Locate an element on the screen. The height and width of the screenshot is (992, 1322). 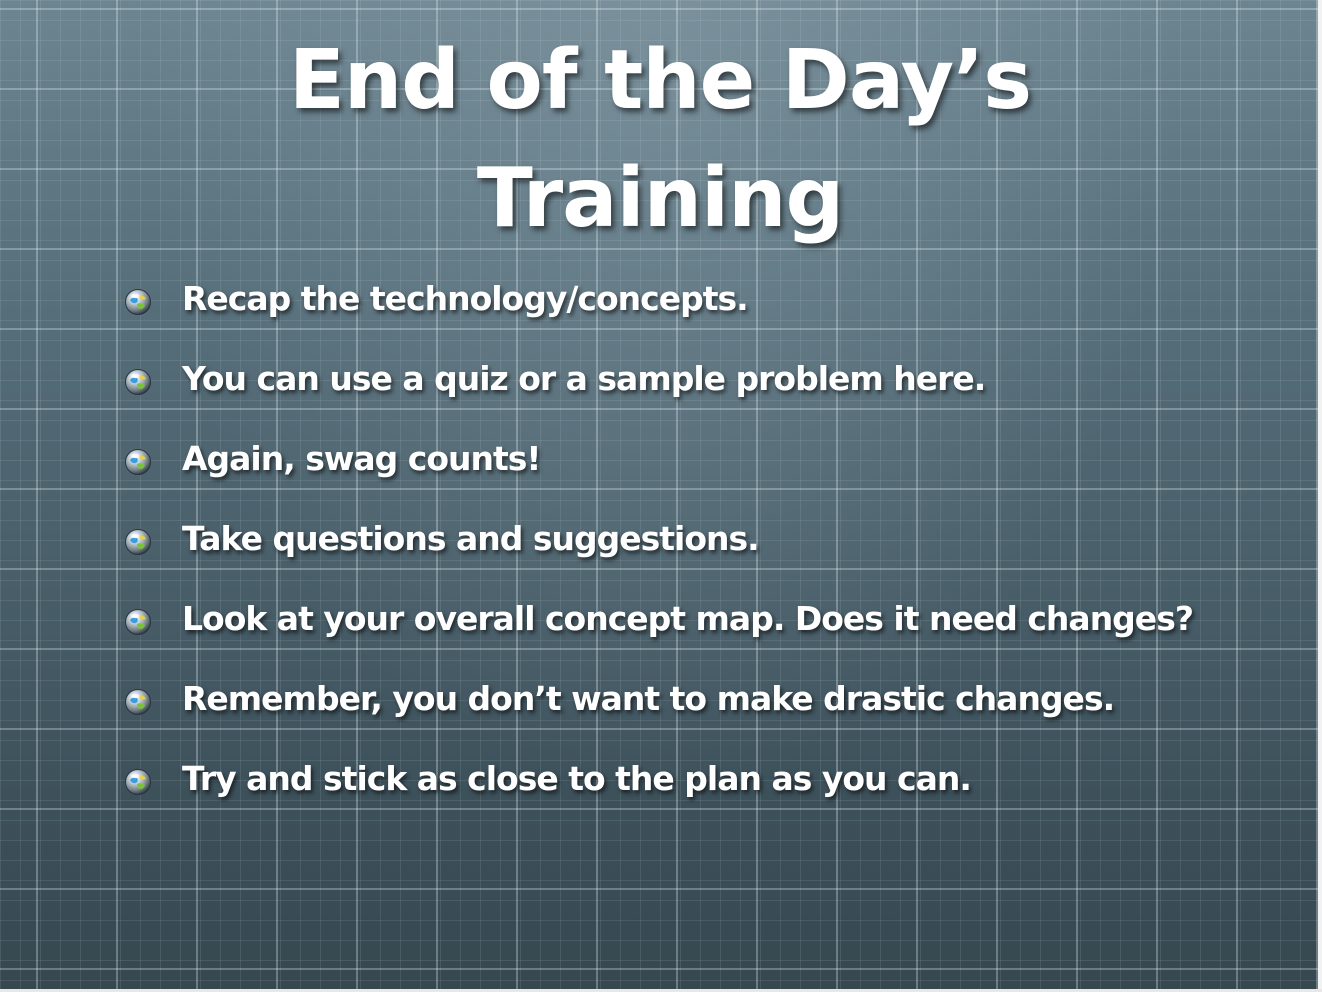
bullet-item: Again, swag counts! is located at coordinates (658, 476).